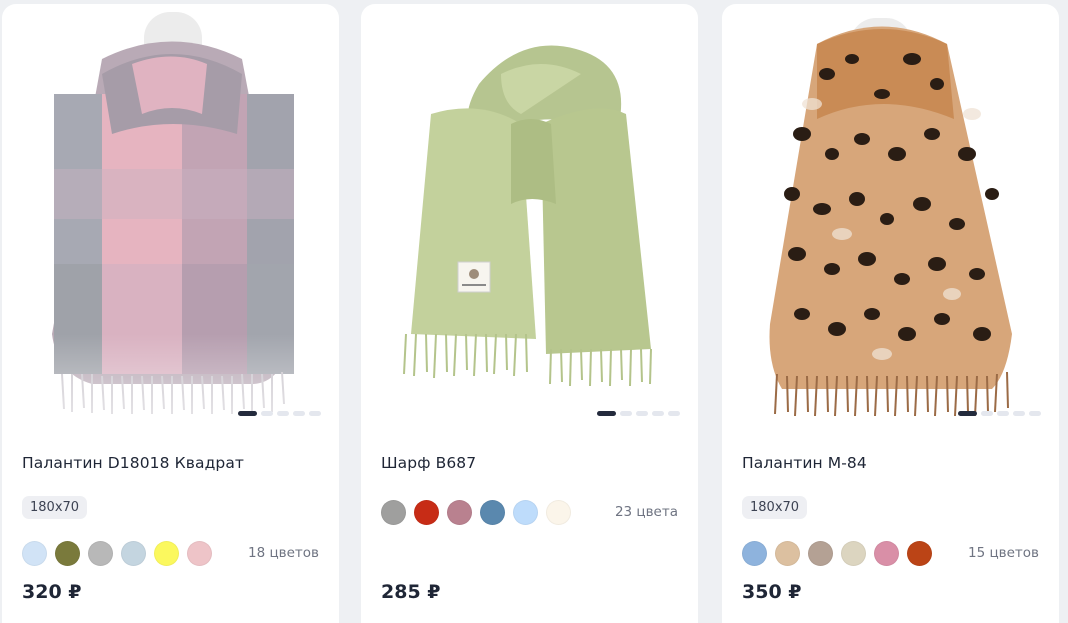  I want to click on colors-count: 23 цвета, so click(646, 512).